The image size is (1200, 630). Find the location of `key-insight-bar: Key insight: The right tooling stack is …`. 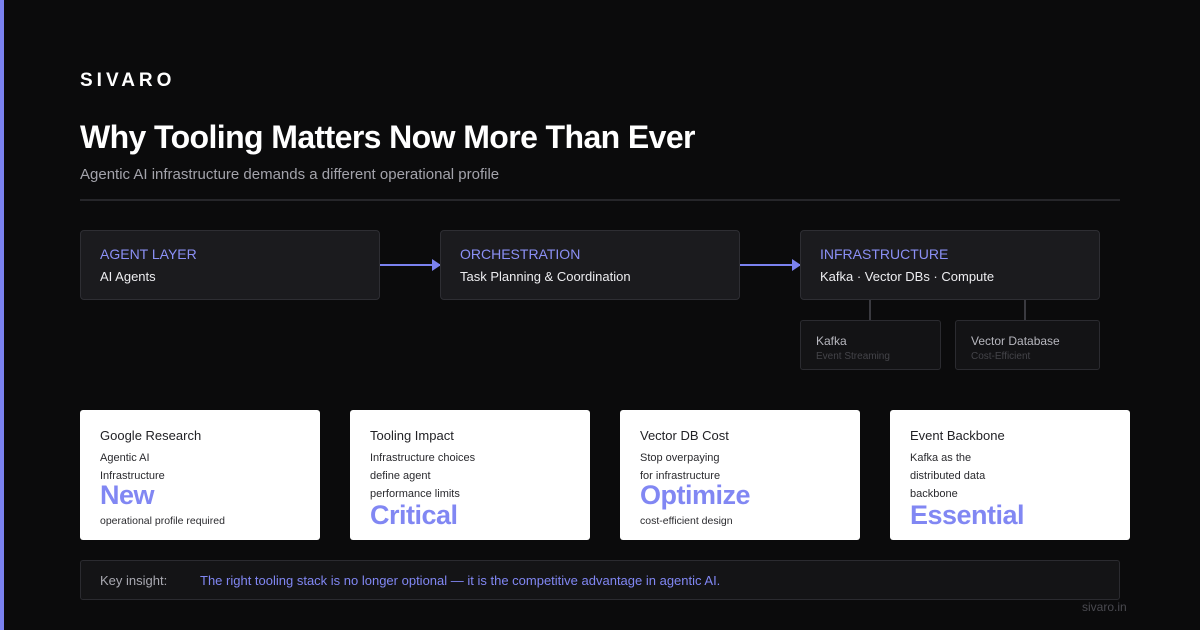

key-insight-bar: Key insight: The right tooling stack is … is located at coordinates (600, 580).